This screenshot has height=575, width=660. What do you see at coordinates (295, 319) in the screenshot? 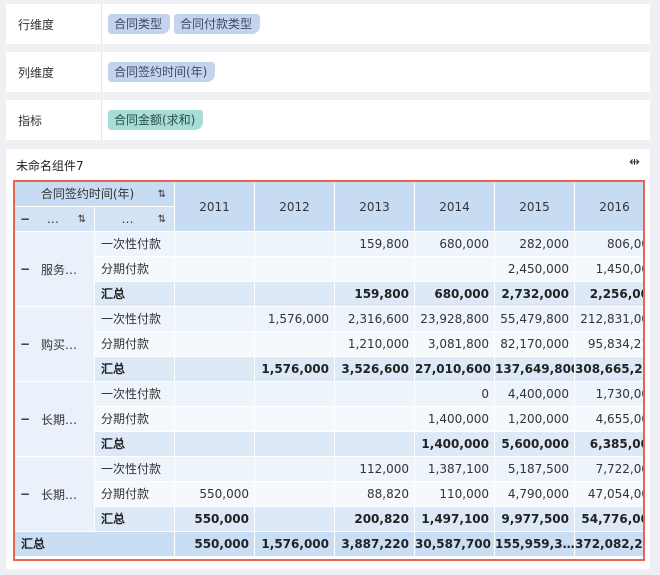
I see `value-cell: 1,576,000` at bounding box center [295, 319].